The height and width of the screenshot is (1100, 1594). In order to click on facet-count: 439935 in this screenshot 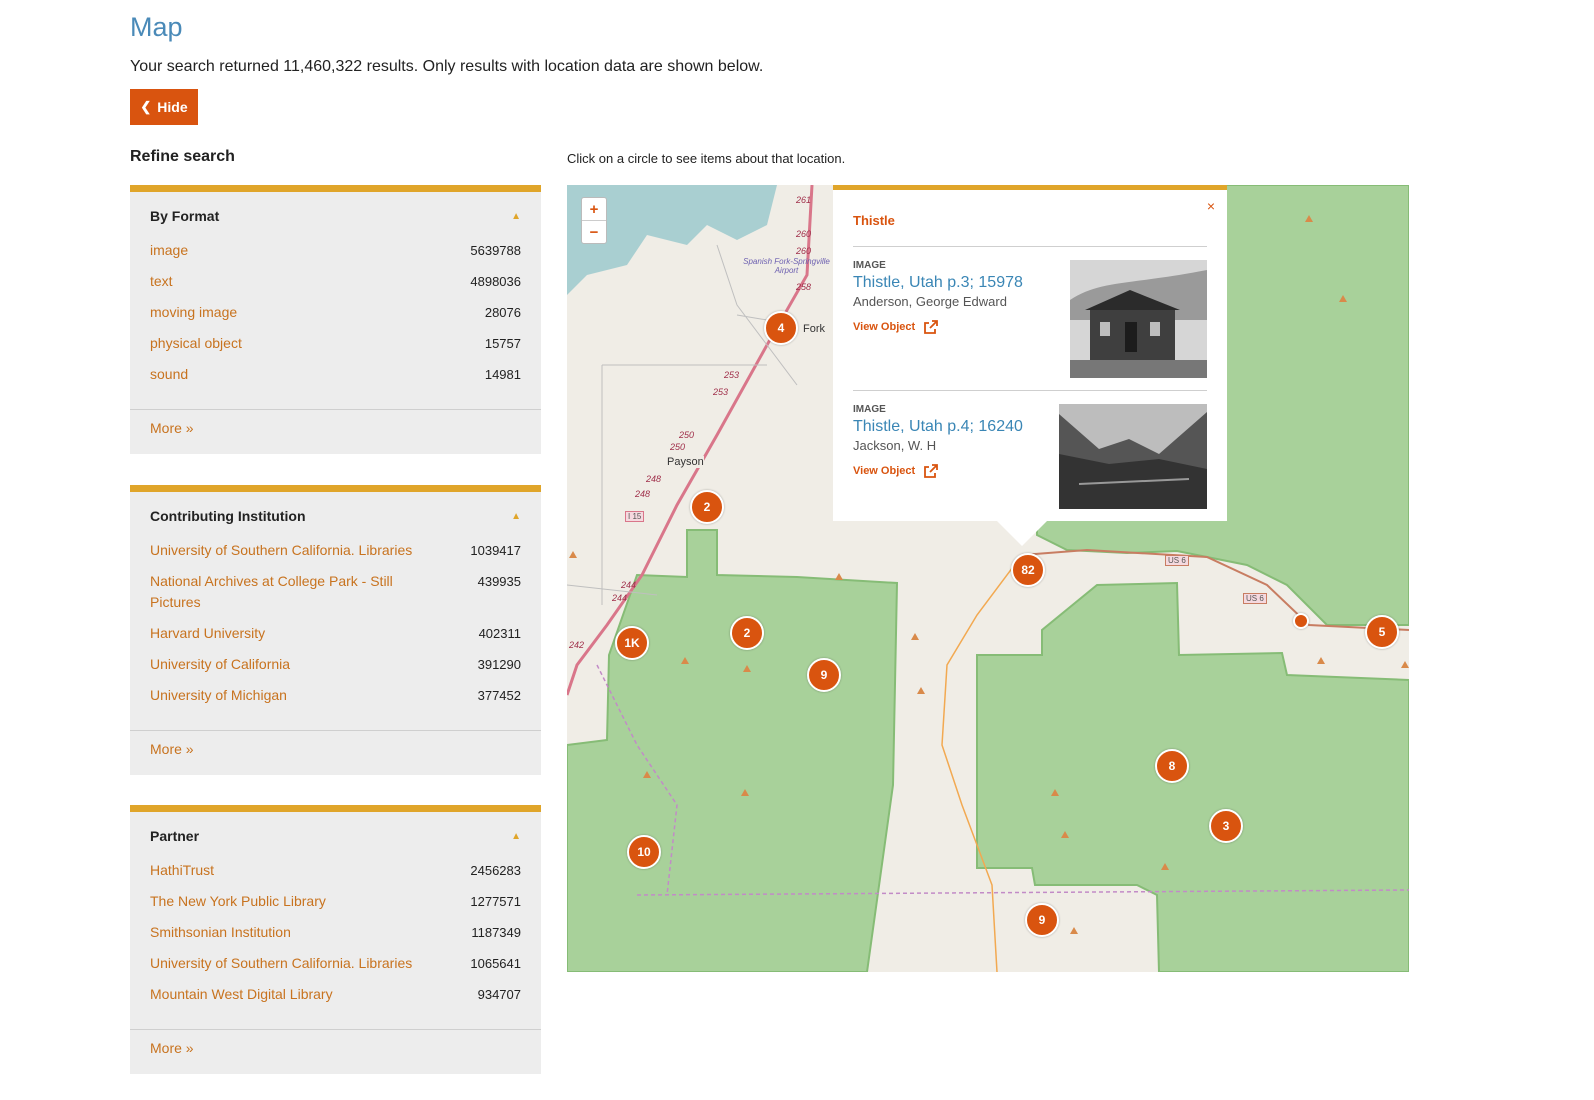, I will do `click(499, 581)`.